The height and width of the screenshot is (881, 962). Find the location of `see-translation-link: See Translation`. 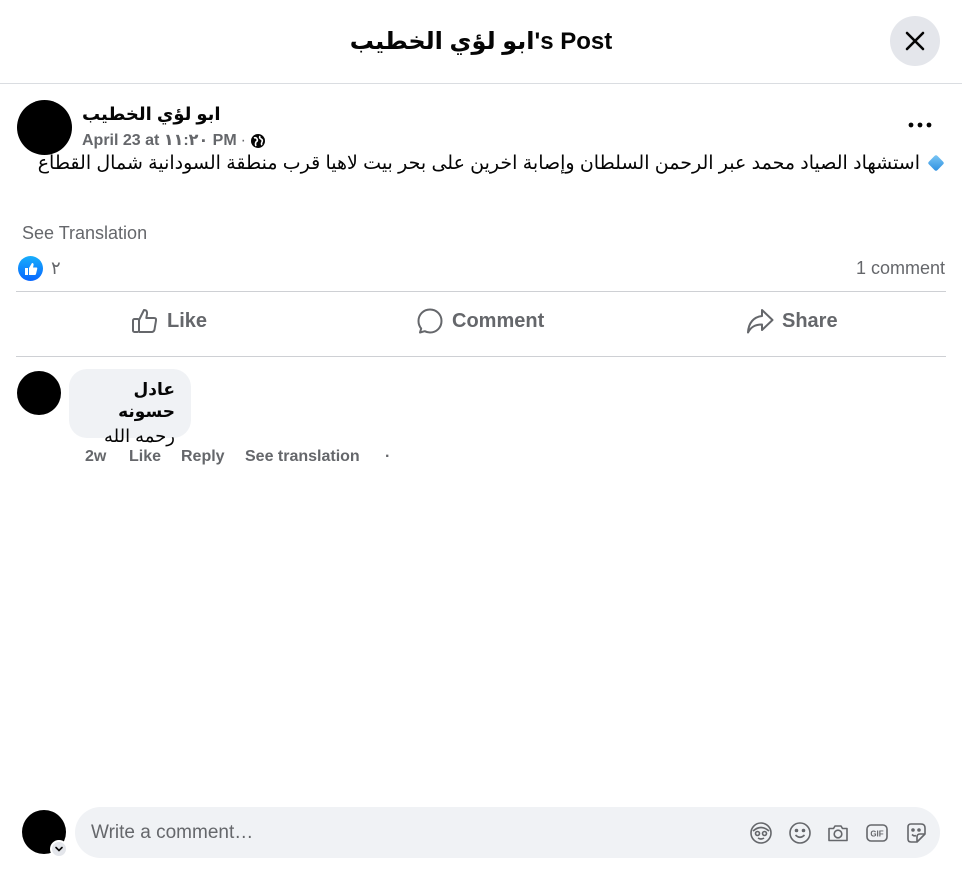

see-translation-link: See Translation is located at coordinates (84, 233).